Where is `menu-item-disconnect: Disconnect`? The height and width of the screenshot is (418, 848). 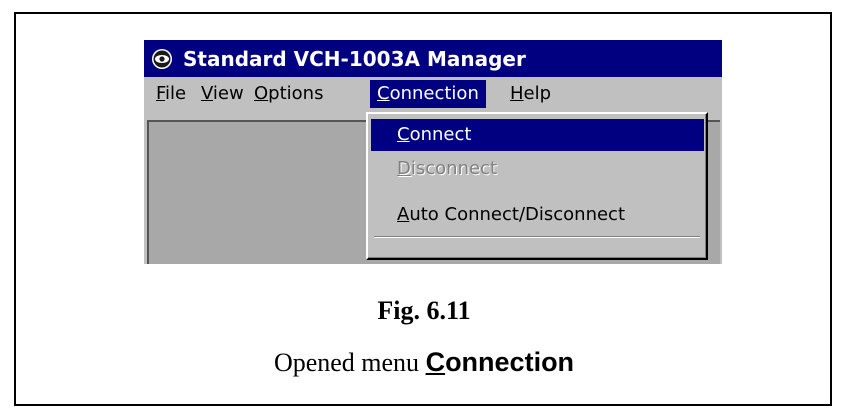
menu-item-disconnect: Disconnect is located at coordinates (537, 169).